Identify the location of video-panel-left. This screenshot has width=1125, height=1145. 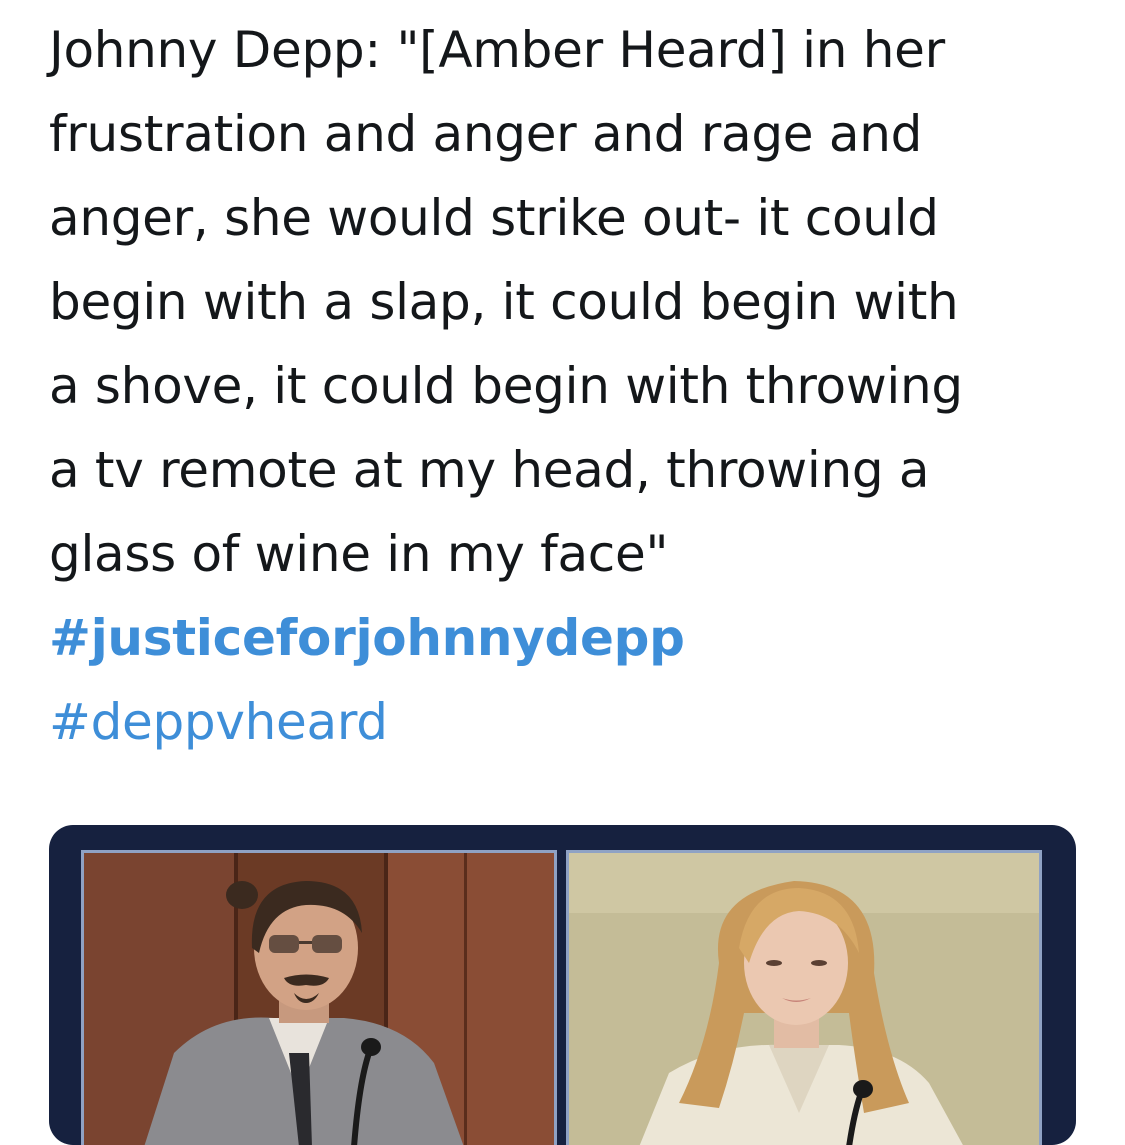
(319, 997).